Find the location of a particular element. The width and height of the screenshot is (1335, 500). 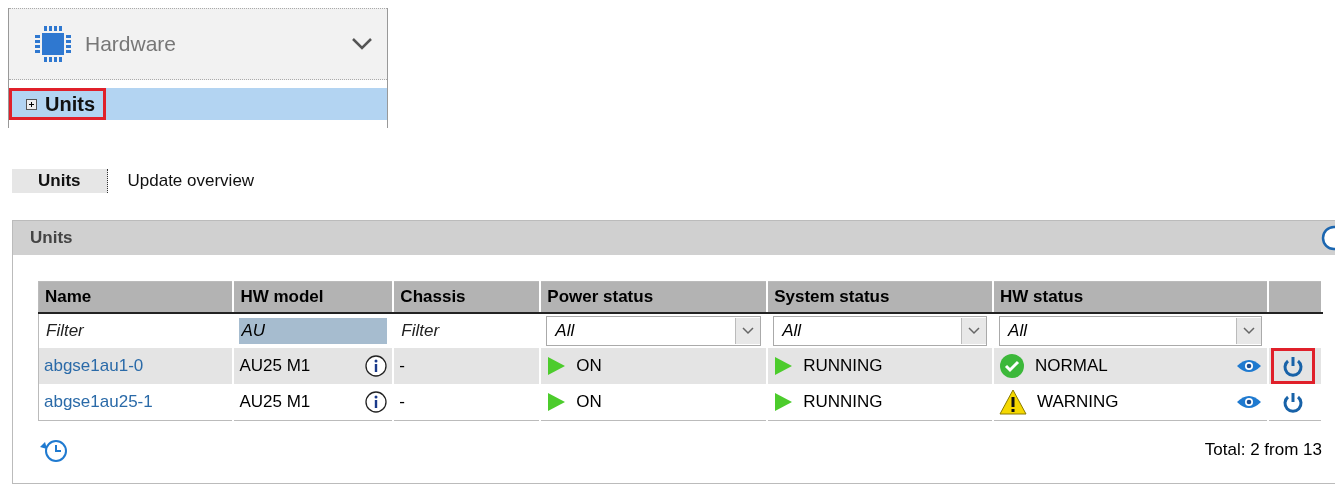

power-button is located at coordinates (1292, 366).